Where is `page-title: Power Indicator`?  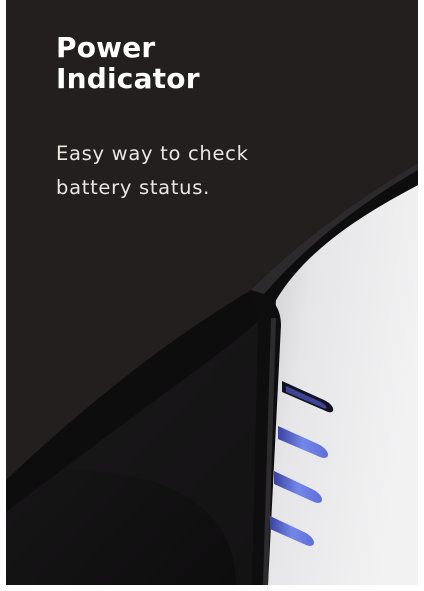 page-title: Power Indicator is located at coordinates (206, 63).